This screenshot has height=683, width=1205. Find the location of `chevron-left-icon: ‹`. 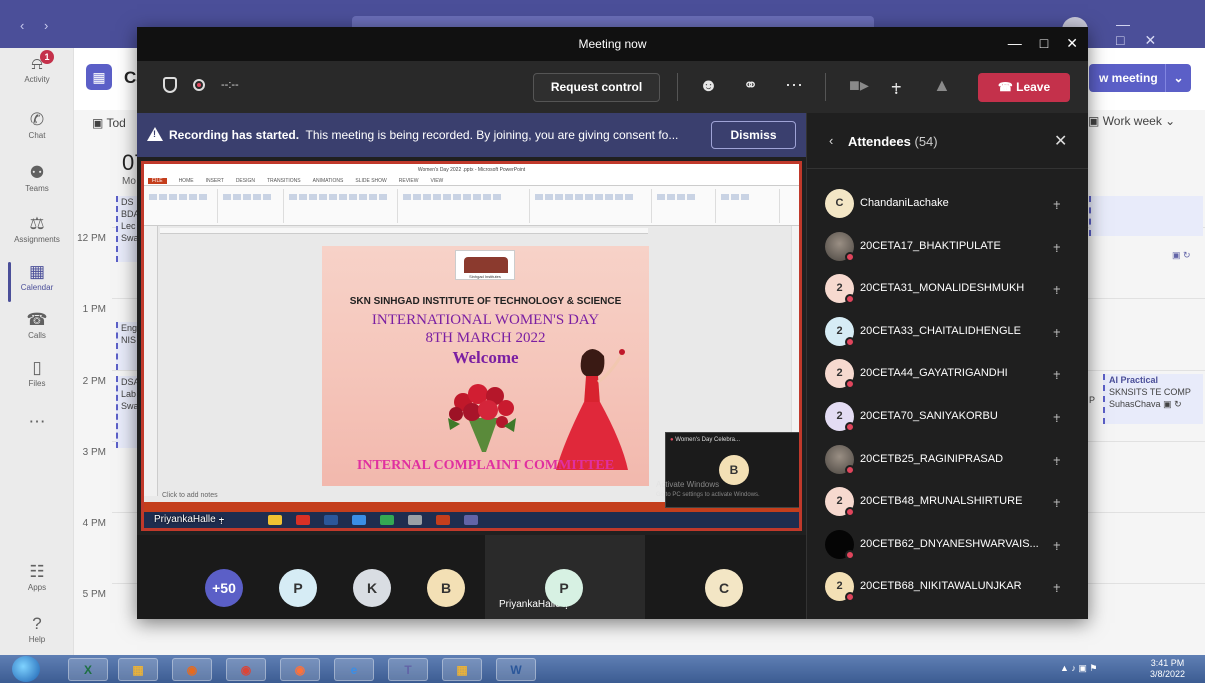

chevron-left-icon: ‹ is located at coordinates (831, 140).